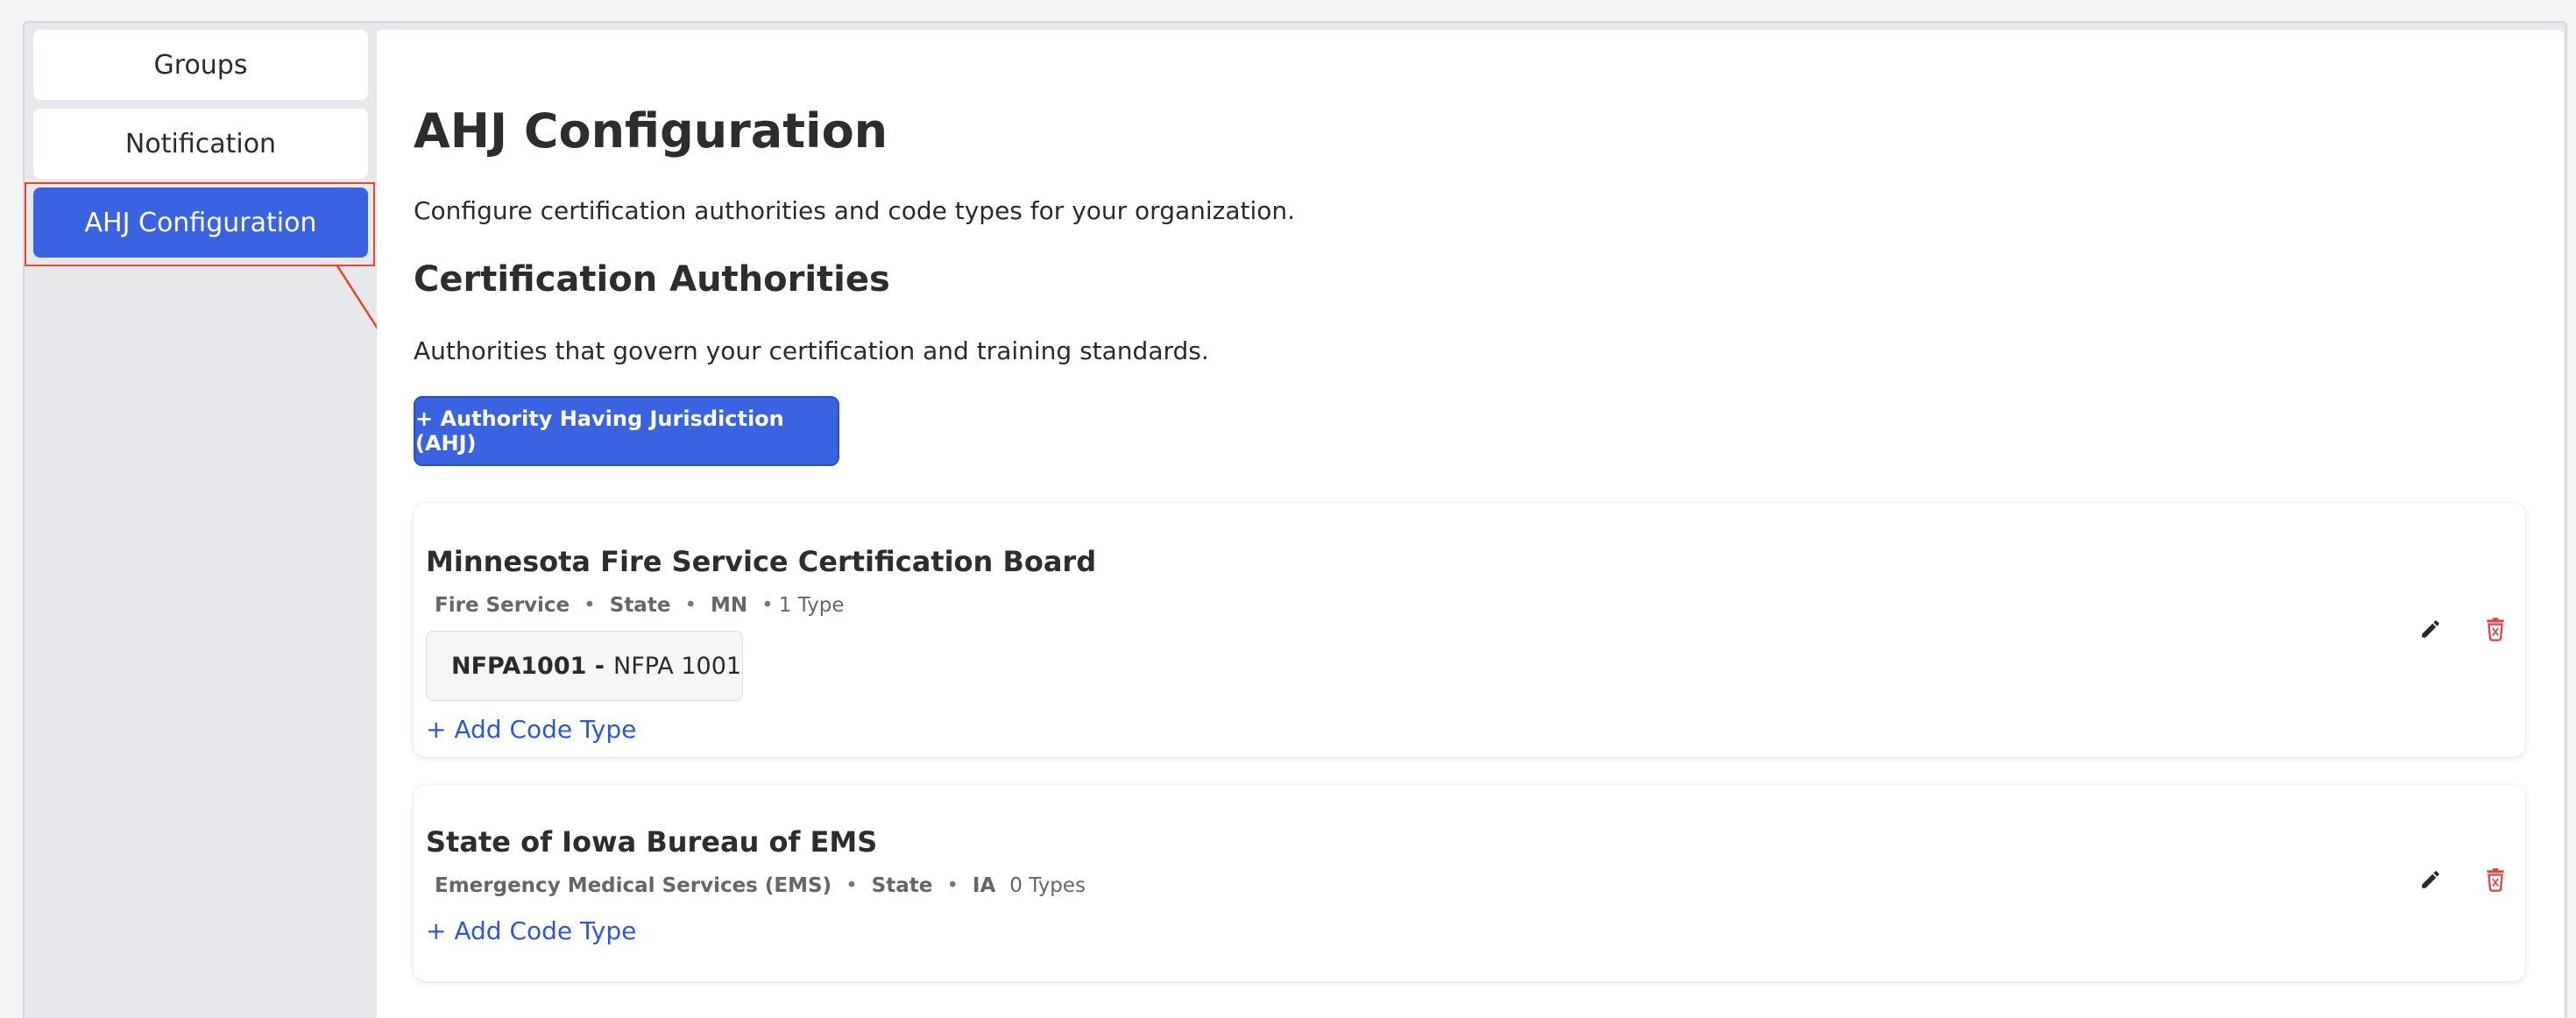 The image size is (2576, 1018). I want to click on sidebar-item-label: AHJ Configuration, so click(200, 222).